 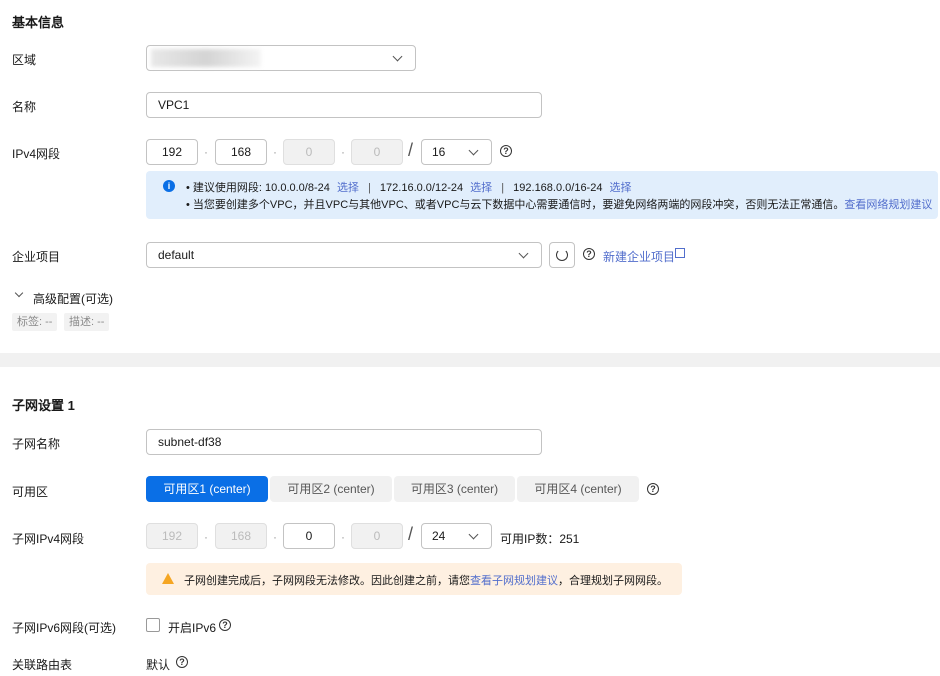 I want to click on ipv4-octet-4: 0, so click(x=377, y=152).